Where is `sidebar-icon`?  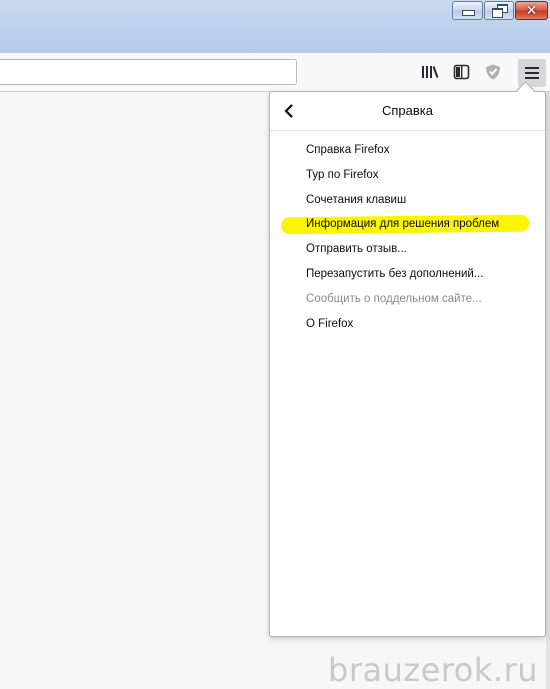 sidebar-icon is located at coordinates (462, 72).